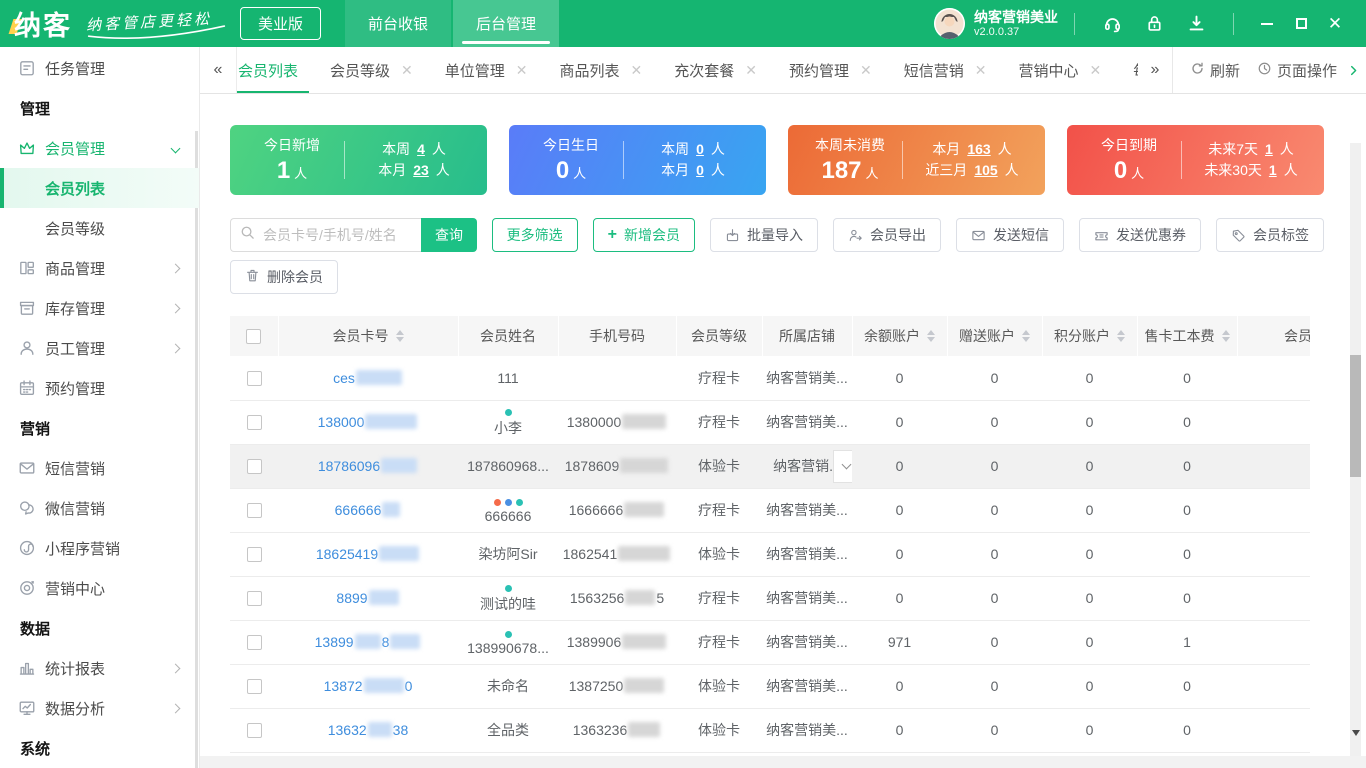 The height and width of the screenshot is (768, 1366). I want to click on tab-营销中心: 营销中心 ✕, so click(1060, 70).